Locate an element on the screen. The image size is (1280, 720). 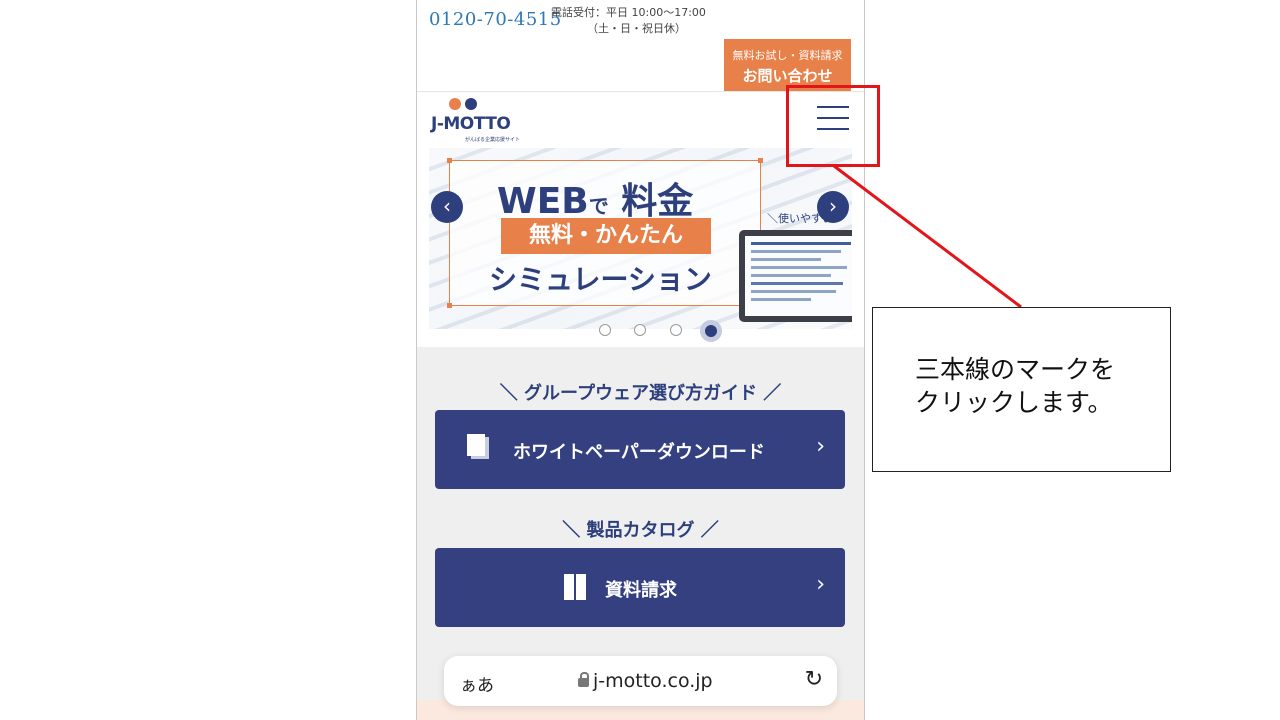
instruction-callout: 三本線のマークを クリックします。 is located at coordinates (1021, 389).